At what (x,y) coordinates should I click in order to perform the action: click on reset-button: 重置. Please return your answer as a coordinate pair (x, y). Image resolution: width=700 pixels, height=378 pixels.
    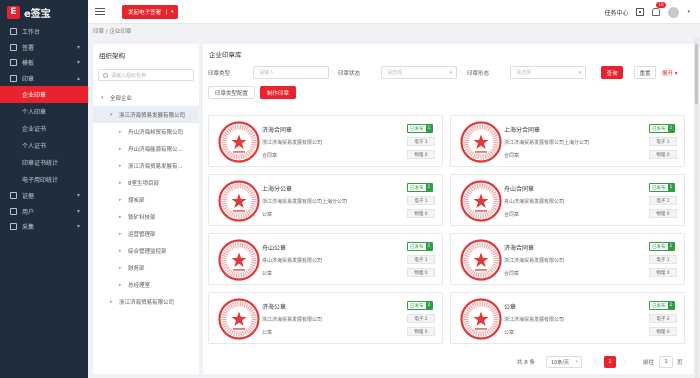
    Looking at the image, I should click on (645, 72).